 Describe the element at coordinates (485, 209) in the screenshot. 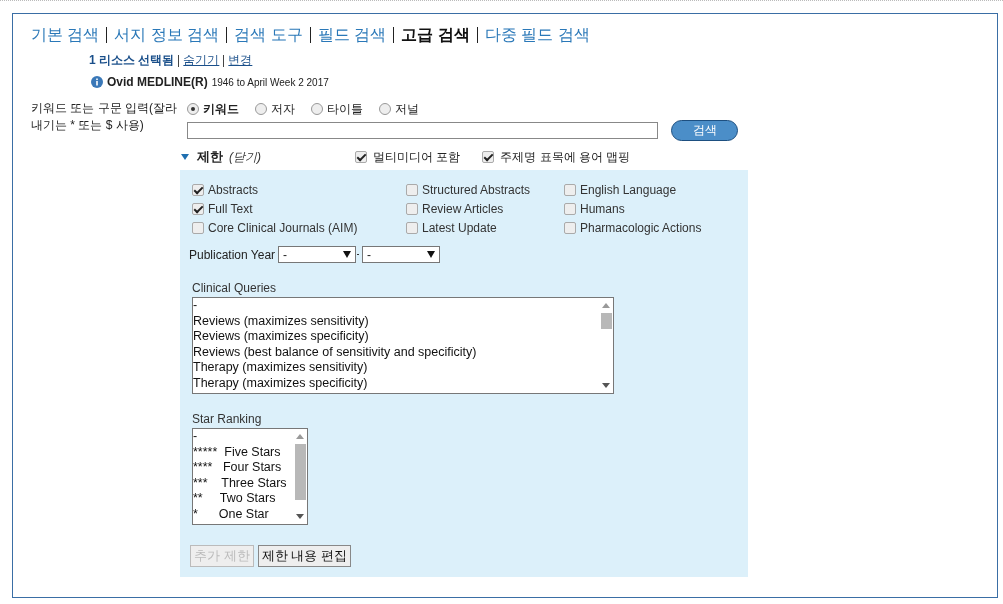

I see `limit-checkbox: Review Articles` at that location.